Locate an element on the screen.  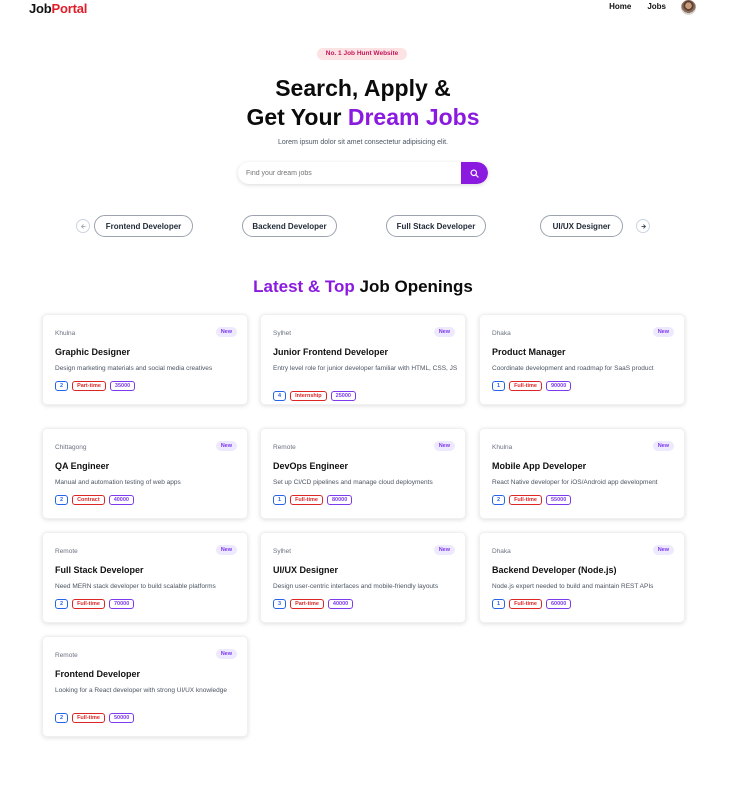
job-title: Product Manager is located at coordinates (529, 352).